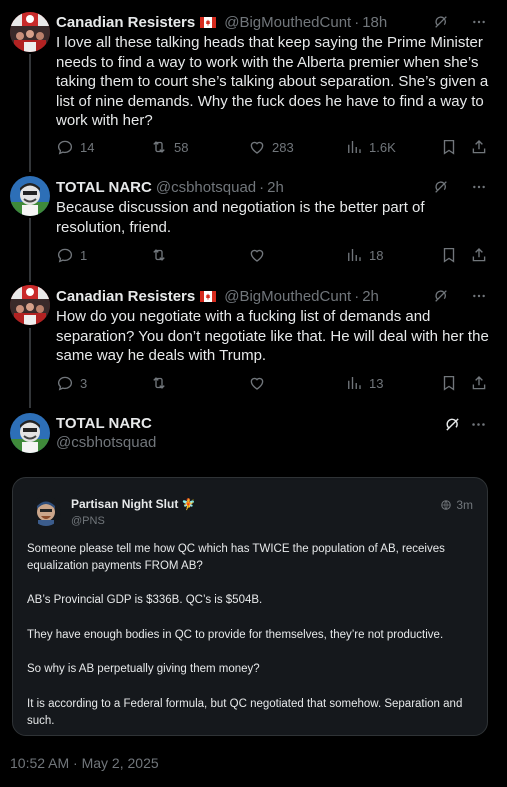  What do you see at coordinates (275, 255) in the screenshot?
I see `action-bar: 1 18` at bounding box center [275, 255].